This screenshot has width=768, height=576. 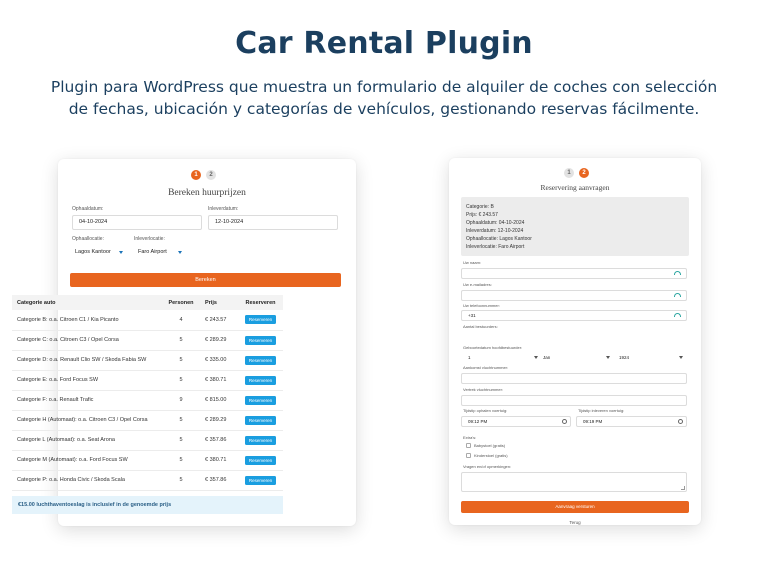 What do you see at coordinates (574, 315) in the screenshot?
I see `phone-input: +31` at bounding box center [574, 315].